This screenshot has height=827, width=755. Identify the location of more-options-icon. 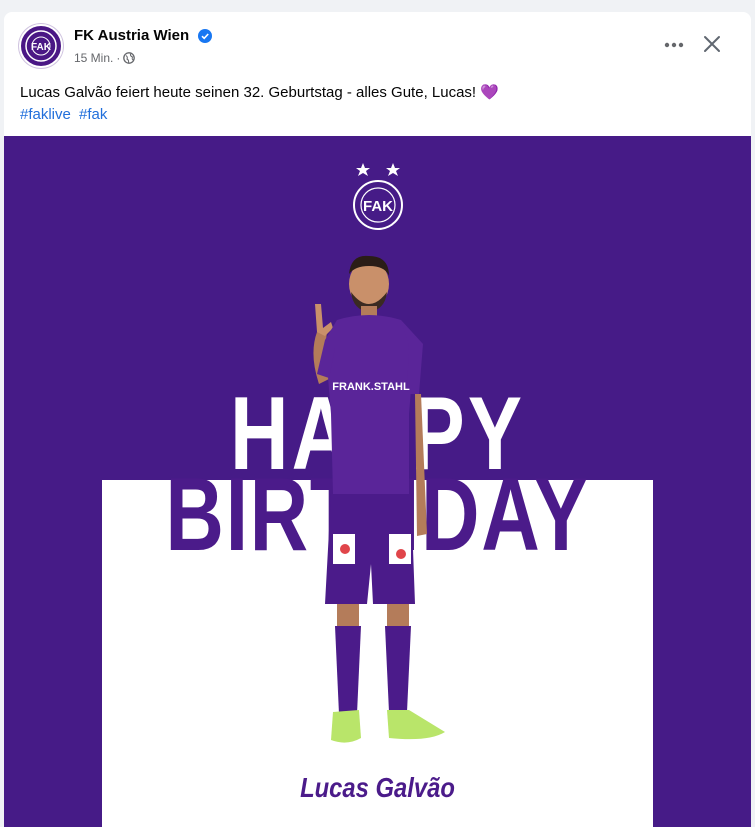
(674, 45).